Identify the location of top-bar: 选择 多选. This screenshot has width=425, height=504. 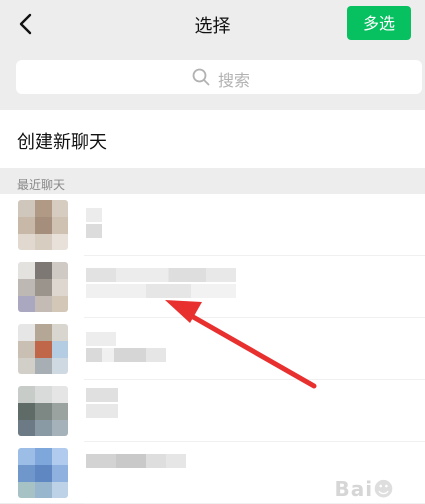
(212, 24).